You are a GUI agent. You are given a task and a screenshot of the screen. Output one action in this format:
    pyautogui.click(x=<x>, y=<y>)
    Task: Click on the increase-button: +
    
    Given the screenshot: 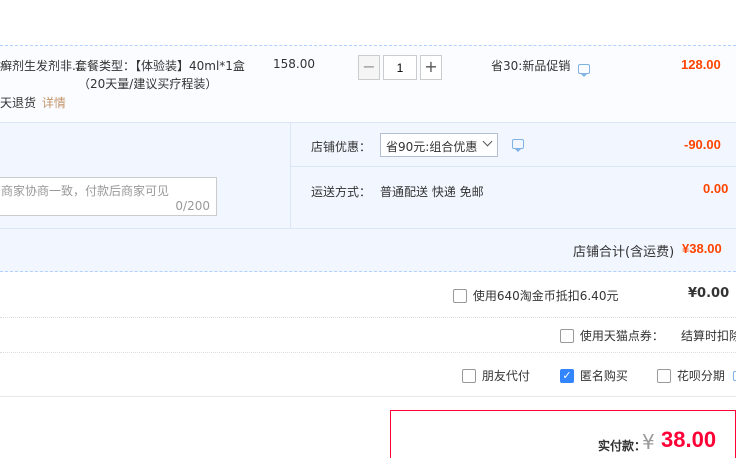 What is the action you would take?
    pyautogui.click(x=431, y=67)
    